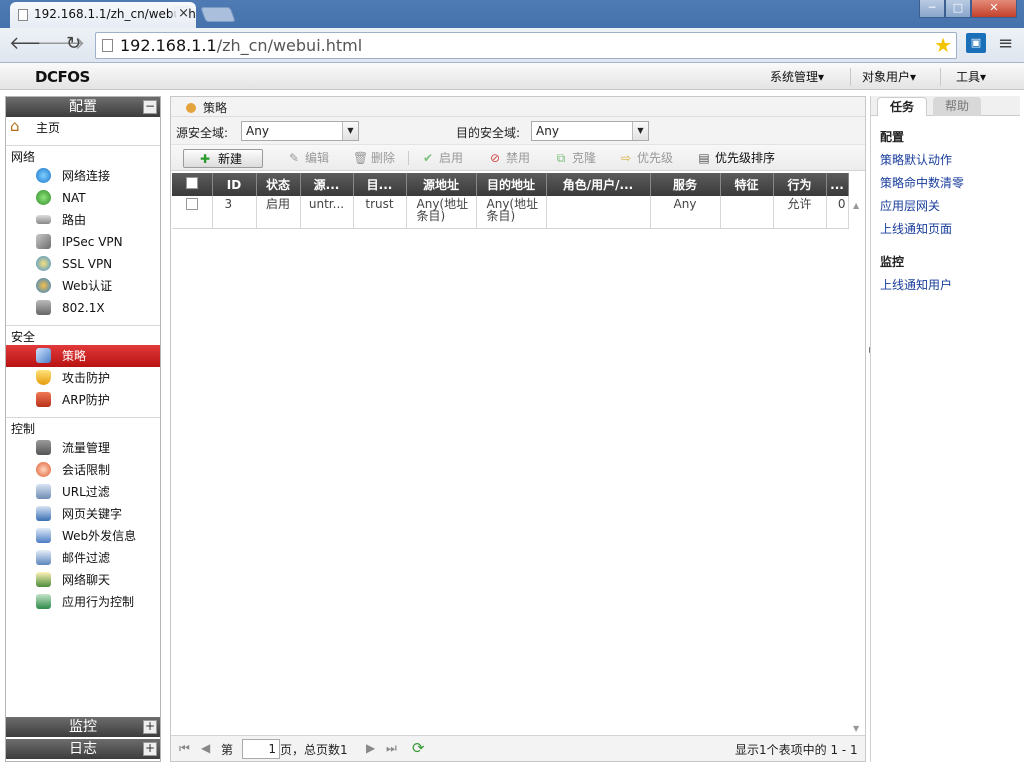 The image size is (1024, 768). What do you see at coordinates (83, 514) in the screenshot?
I see `nav-item-web-keyword: 网页关键字` at bounding box center [83, 514].